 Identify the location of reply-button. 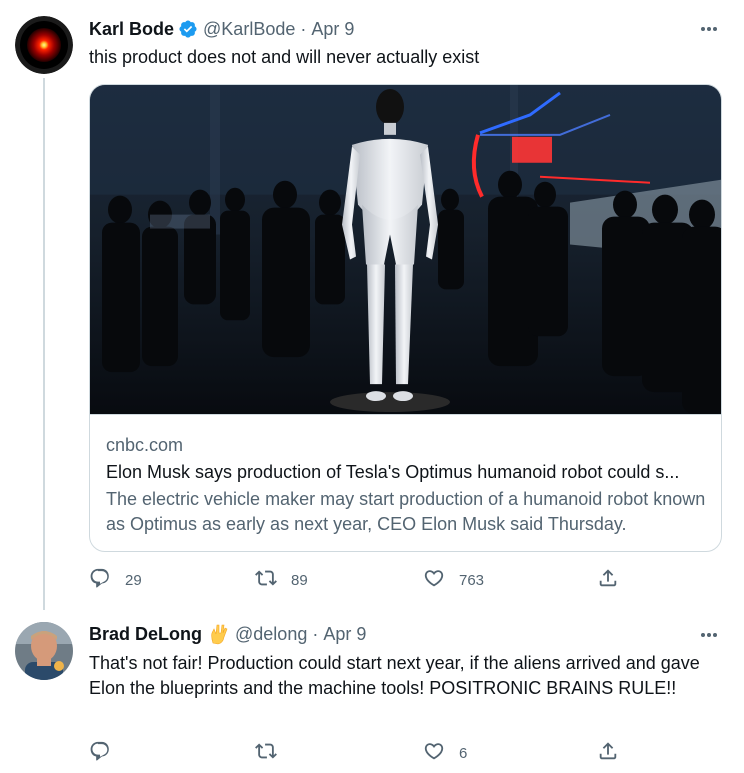
(107, 753).